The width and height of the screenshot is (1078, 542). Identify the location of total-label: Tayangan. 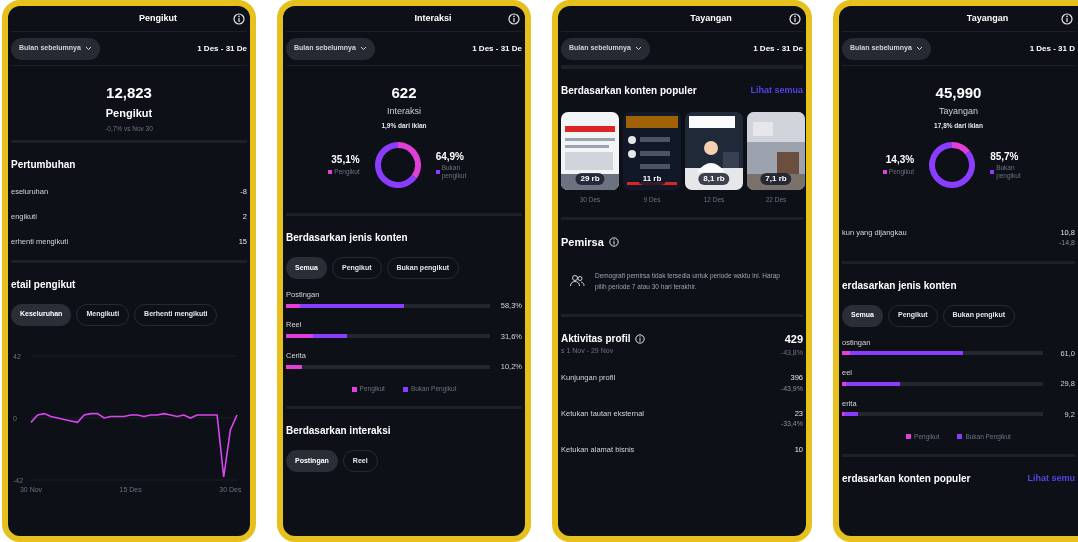
(958, 111).